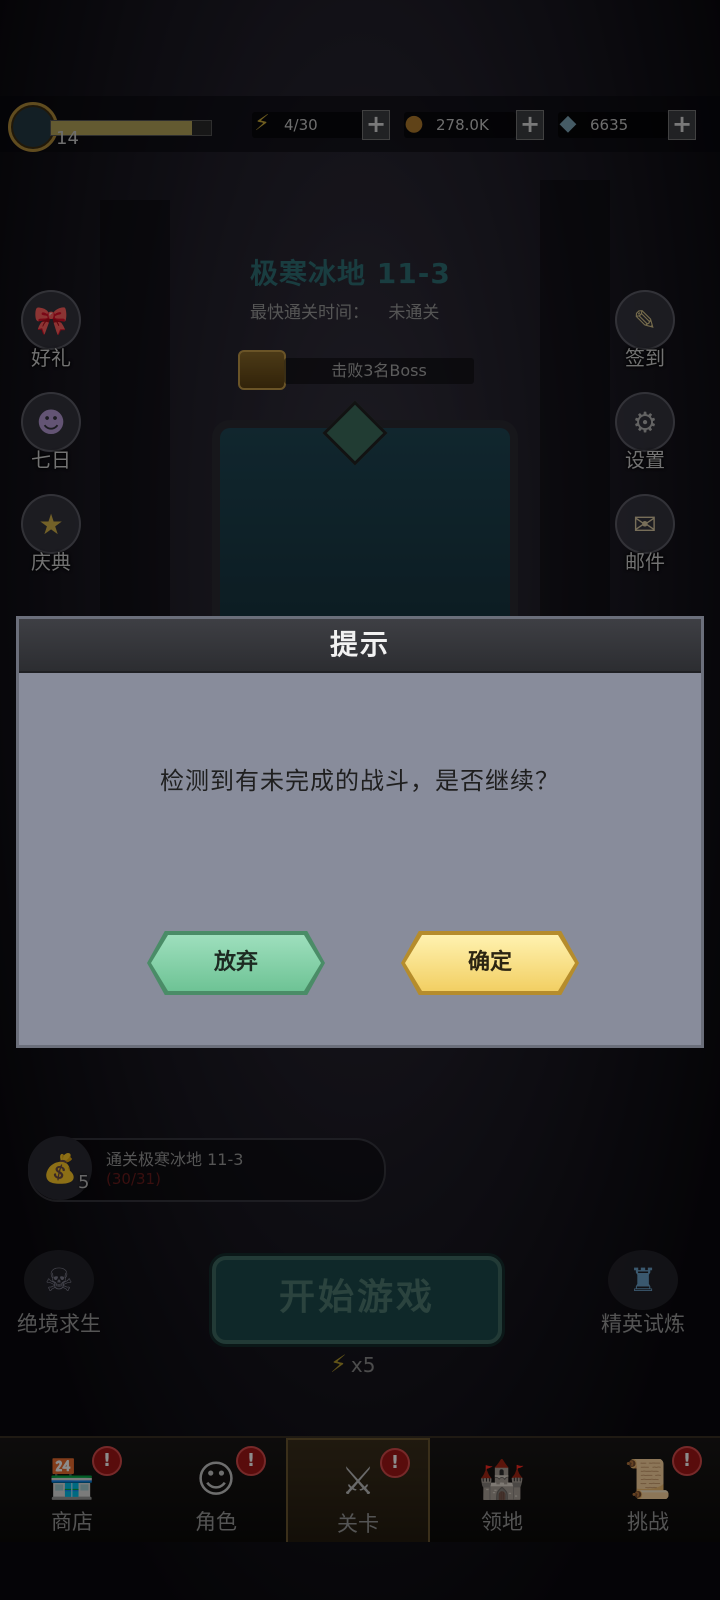 The height and width of the screenshot is (1600, 720). Describe the element at coordinates (360, 781) in the screenshot. I see `dialog-message: 检测到有未完成的战斗，是否继续？` at that location.